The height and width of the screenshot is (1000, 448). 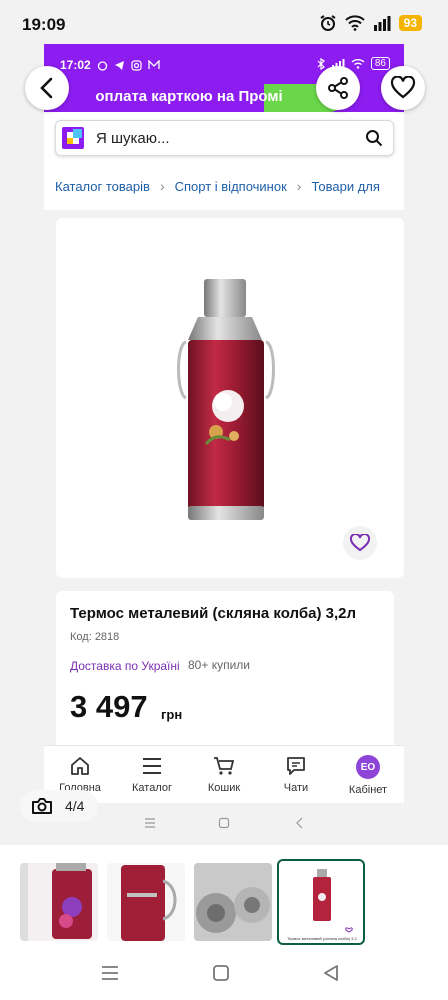 I want to click on inner-system-nav, so click(x=224, y=823).